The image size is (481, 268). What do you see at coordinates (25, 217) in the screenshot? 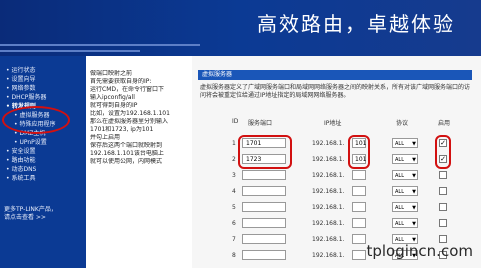
I see `more-products-line2: 请点击查看 >>` at bounding box center [25, 217].